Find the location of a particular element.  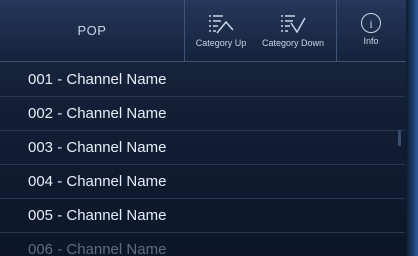

channel-label: 006 - Channel Name is located at coordinates (97, 248).